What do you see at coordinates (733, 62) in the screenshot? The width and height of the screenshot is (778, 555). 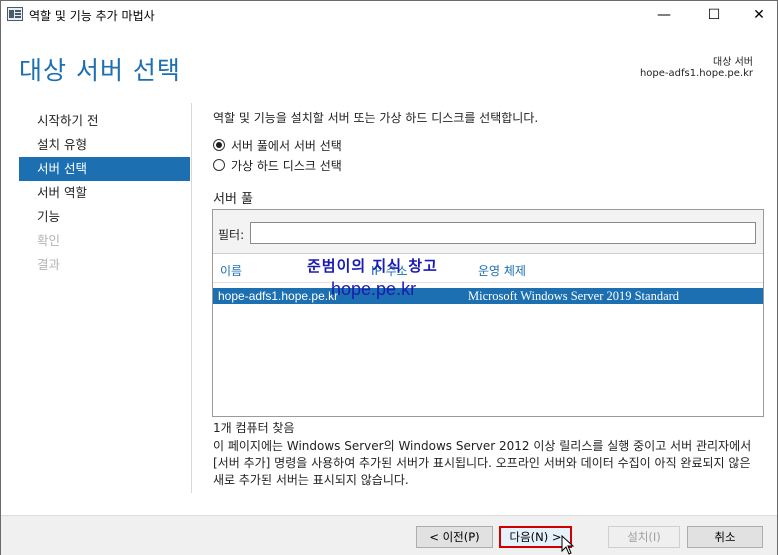 I see `destination-server-label: 대상 서버` at bounding box center [733, 62].